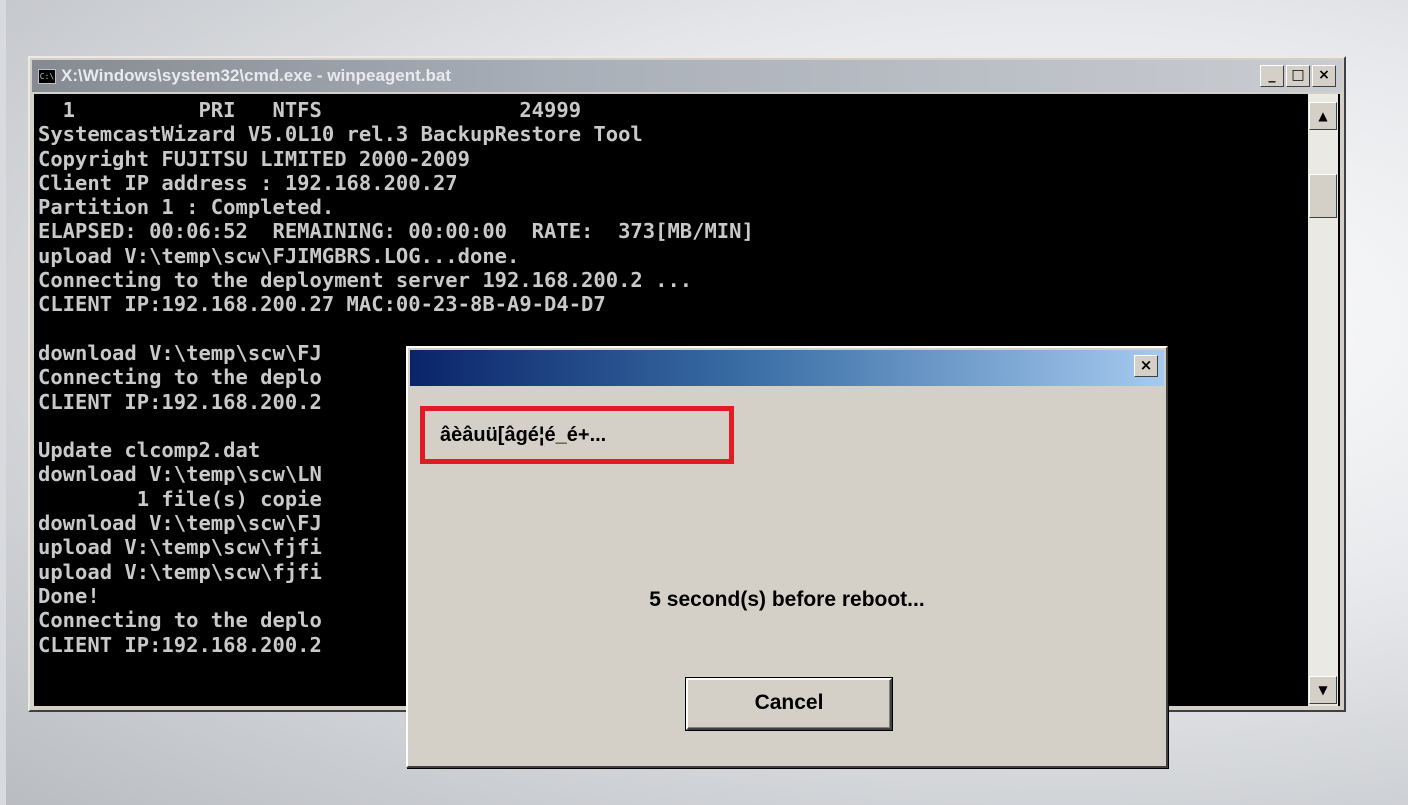  What do you see at coordinates (3, 402) in the screenshot?
I see `desktop-edge` at bounding box center [3, 402].